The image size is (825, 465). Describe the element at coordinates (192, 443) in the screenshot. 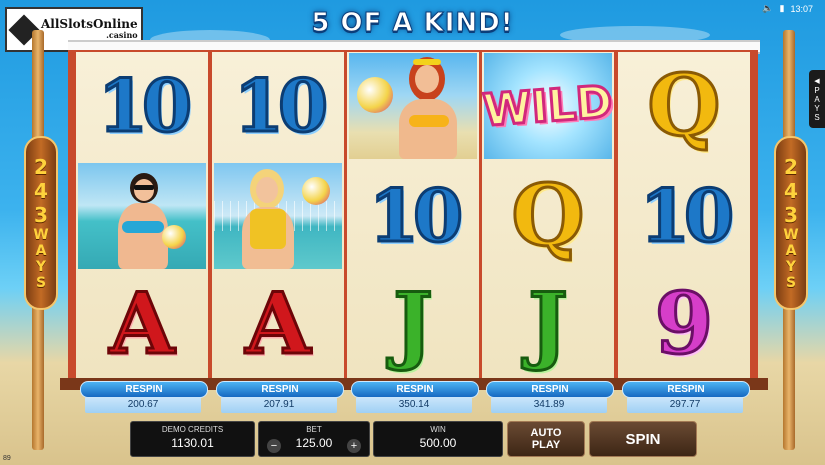

I see `credits-value: 1130.01` at that location.